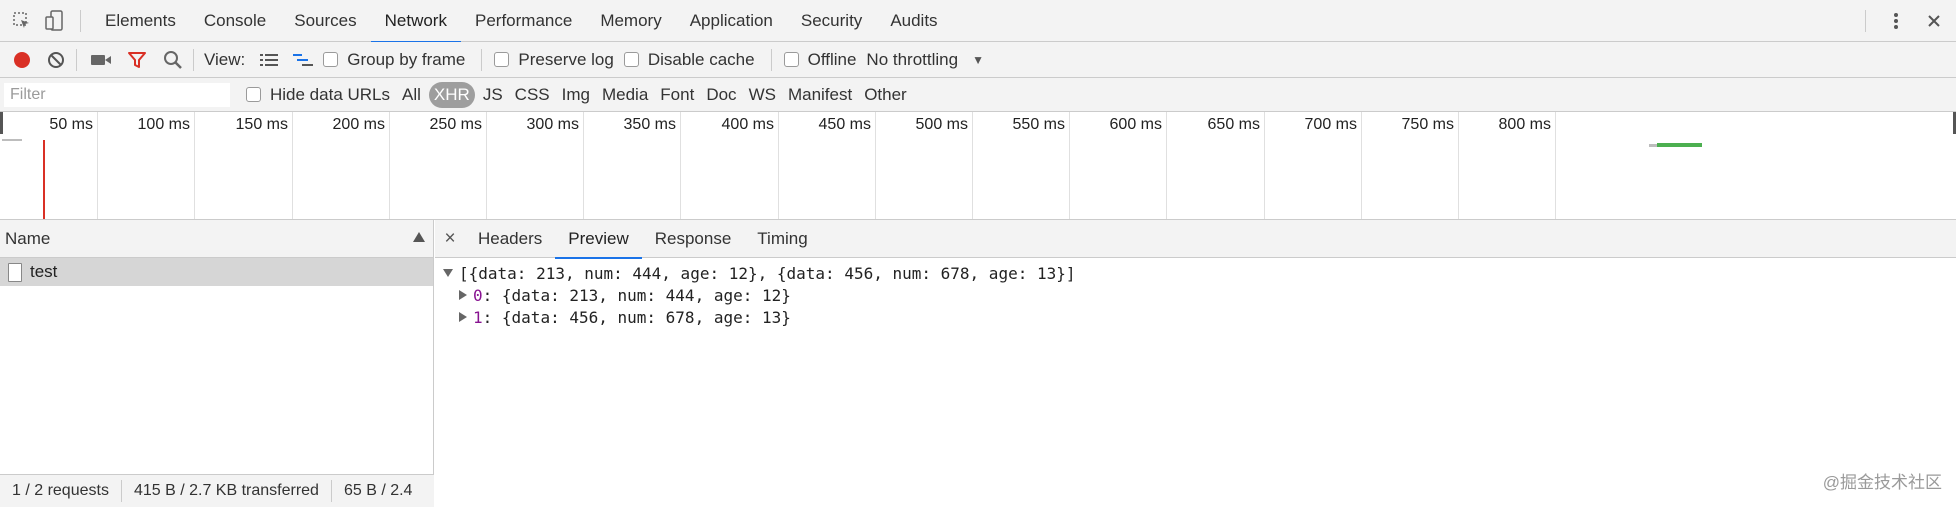 This screenshot has height=507, width=1956. I want to click on hide-data-urls-checkbox: Hide data URLs, so click(318, 95).